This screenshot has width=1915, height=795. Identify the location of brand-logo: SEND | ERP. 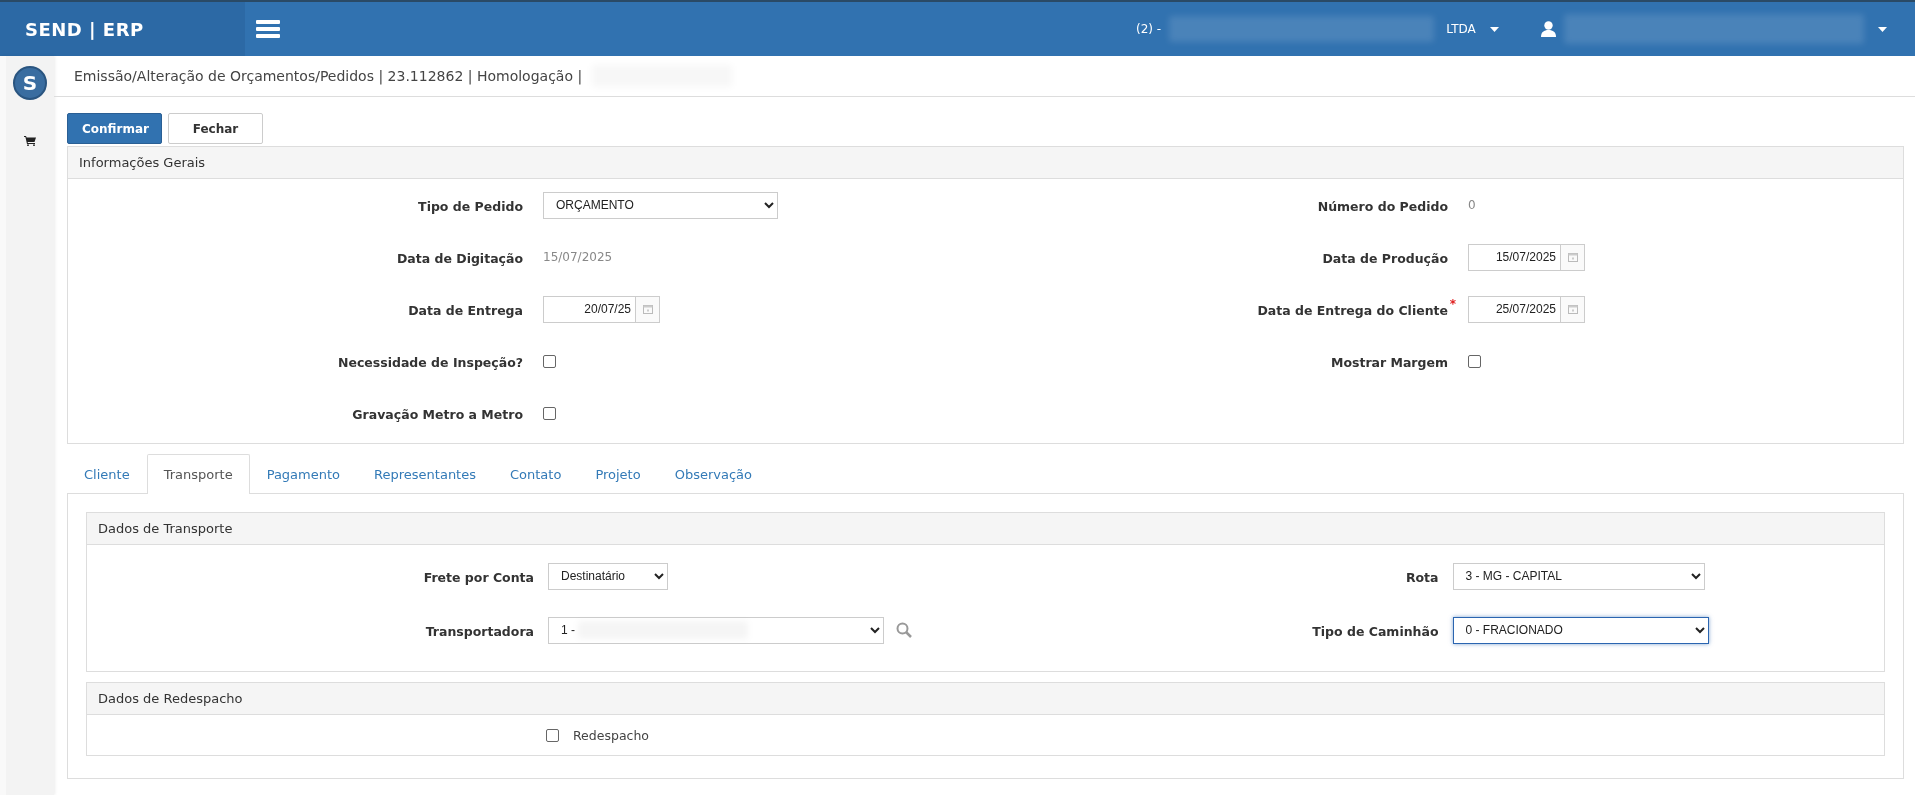
(84, 29).